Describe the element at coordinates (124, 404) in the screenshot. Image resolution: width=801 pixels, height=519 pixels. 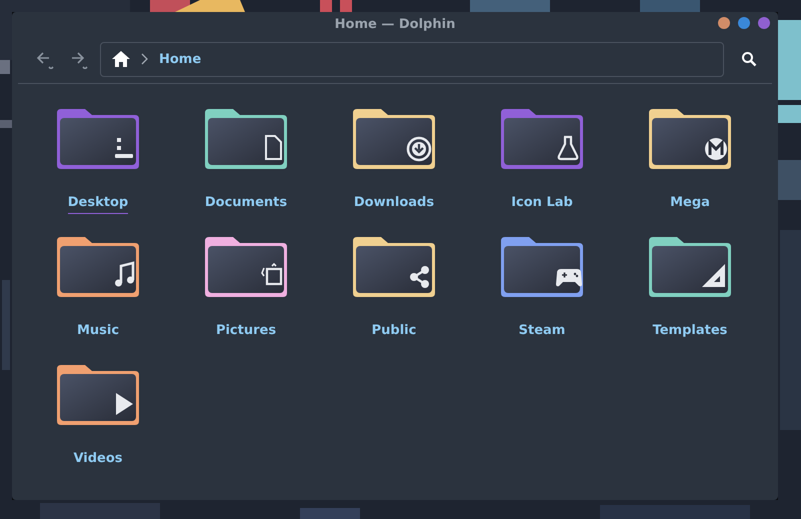
I see `play-icon` at that location.